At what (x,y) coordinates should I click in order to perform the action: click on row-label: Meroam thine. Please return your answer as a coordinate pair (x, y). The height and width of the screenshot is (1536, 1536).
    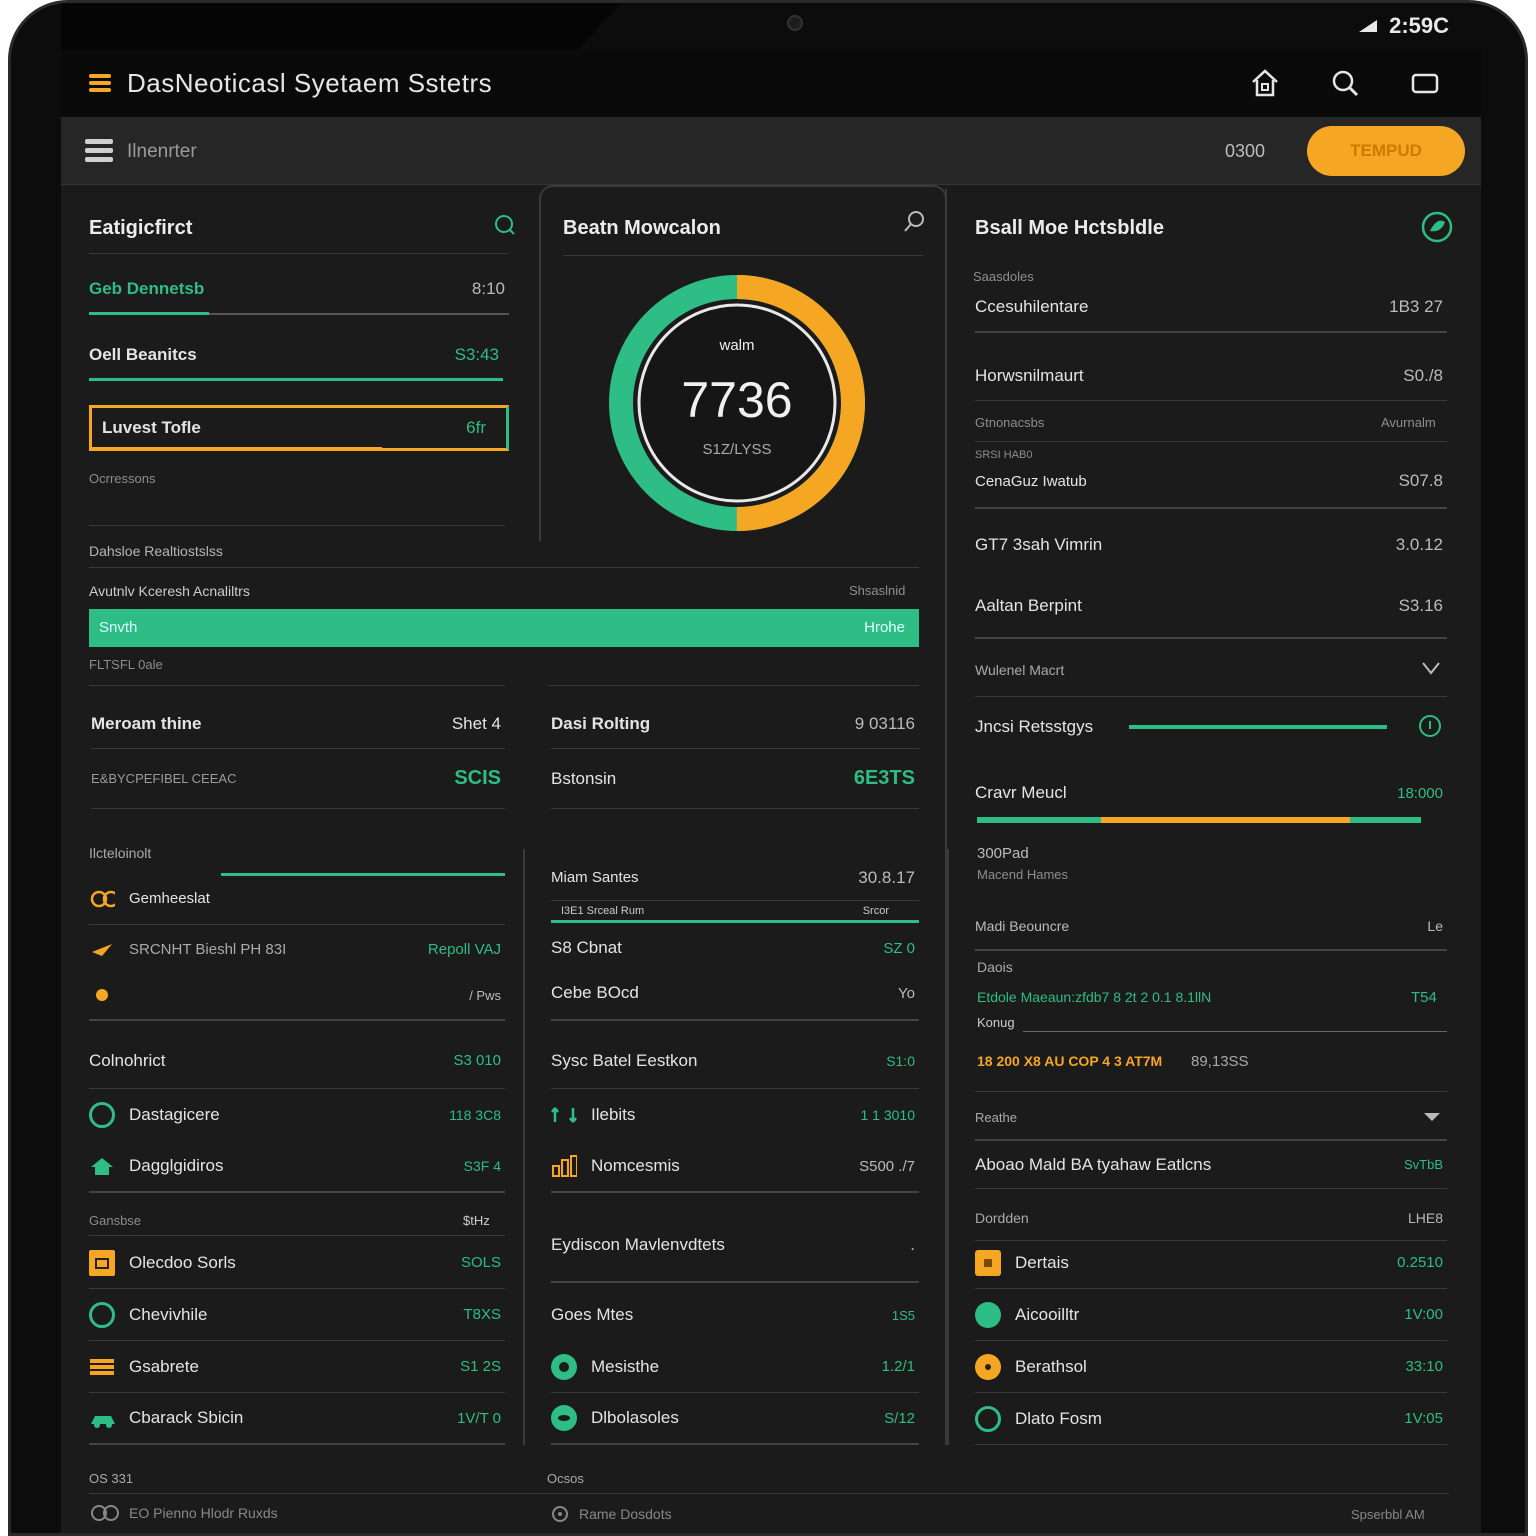
    Looking at the image, I should click on (146, 723).